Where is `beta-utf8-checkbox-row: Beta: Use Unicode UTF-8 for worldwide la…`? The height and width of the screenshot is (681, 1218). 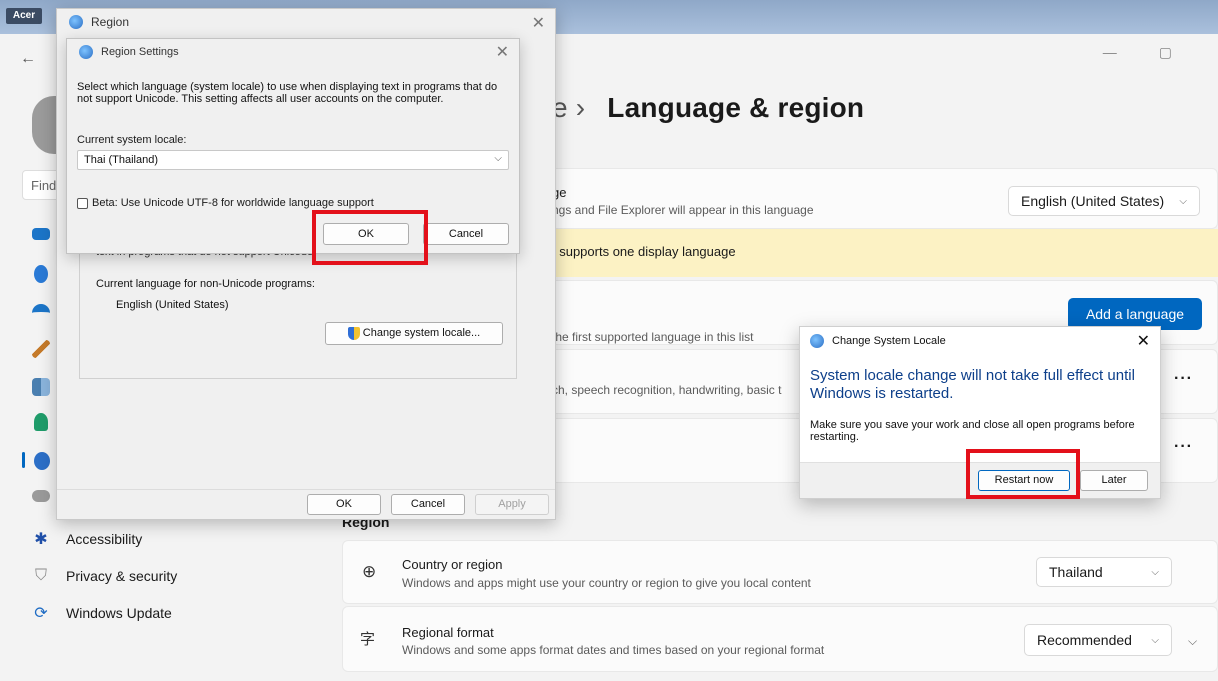 beta-utf8-checkbox-row: Beta: Use Unicode UTF-8 for worldwide la… is located at coordinates (225, 203).